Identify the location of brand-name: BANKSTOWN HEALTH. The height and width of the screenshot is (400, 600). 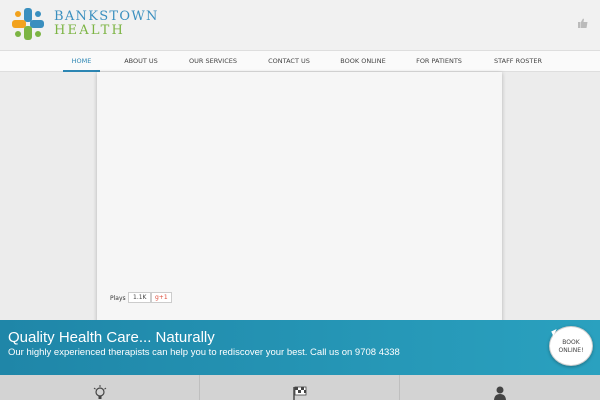
(106, 24).